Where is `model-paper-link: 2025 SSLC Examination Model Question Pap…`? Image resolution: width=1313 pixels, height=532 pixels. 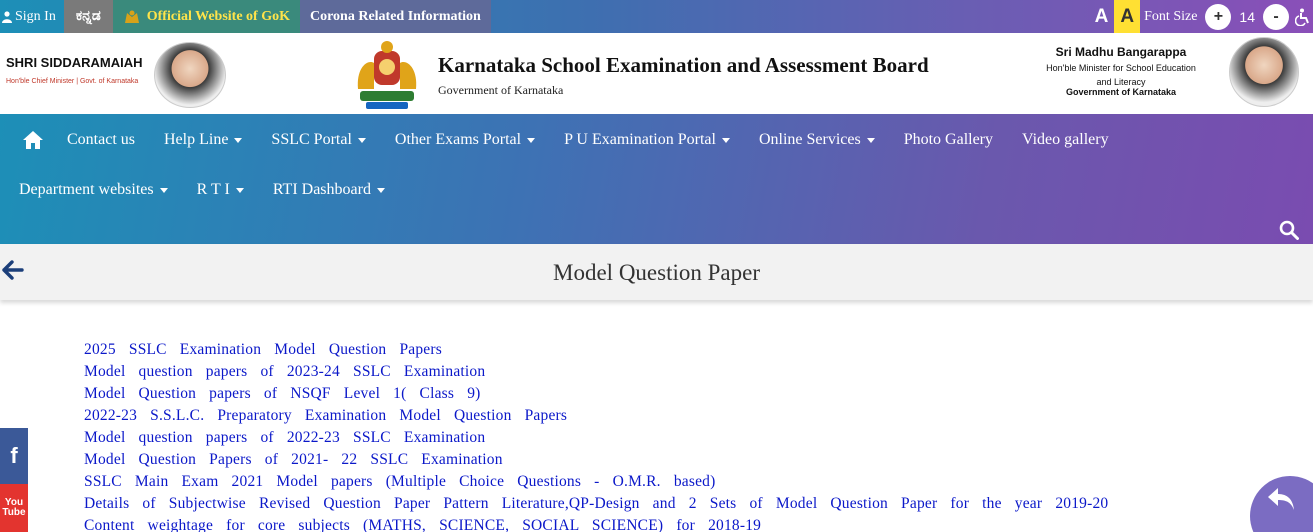 model-paper-link: 2025 SSLC Examination Model Question Pap… is located at coordinates (263, 349).